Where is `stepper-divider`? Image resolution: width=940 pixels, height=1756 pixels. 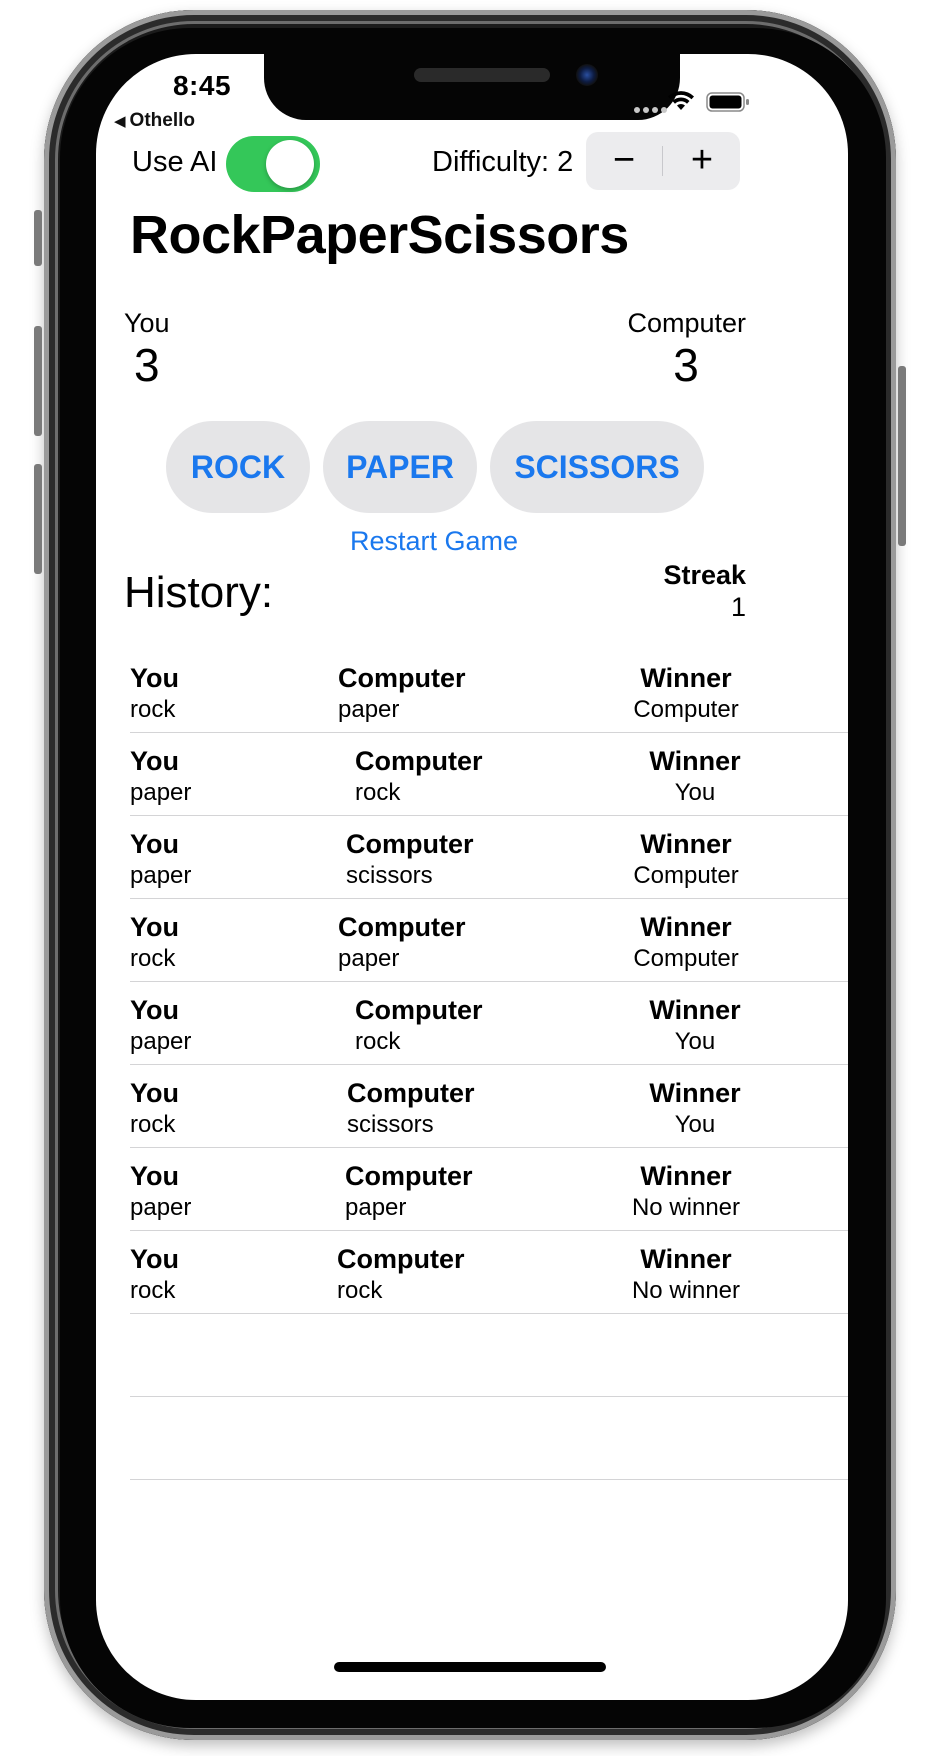
stepper-divider is located at coordinates (662, 161).